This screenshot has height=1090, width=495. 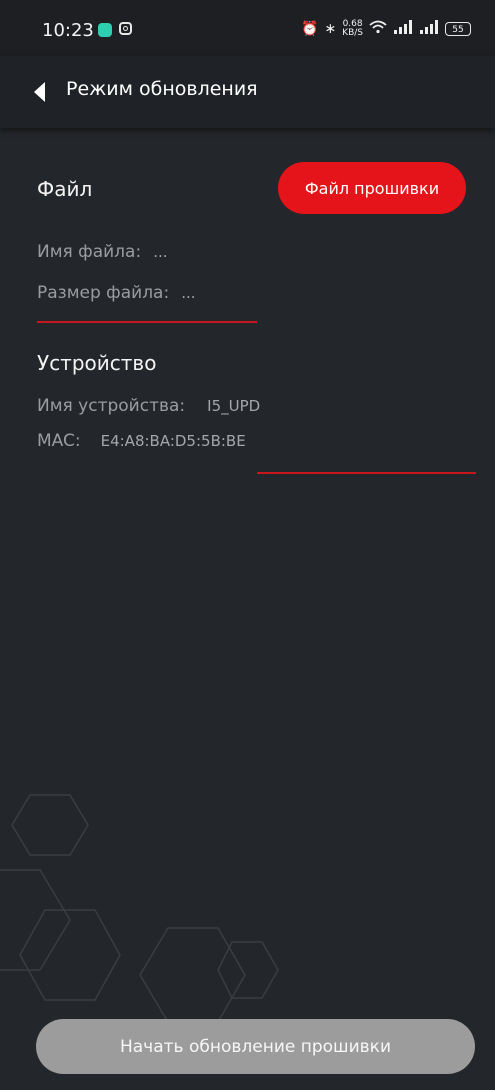 I want to click on network-speed: 0.68 KB/S, so click(x=352, y=29).